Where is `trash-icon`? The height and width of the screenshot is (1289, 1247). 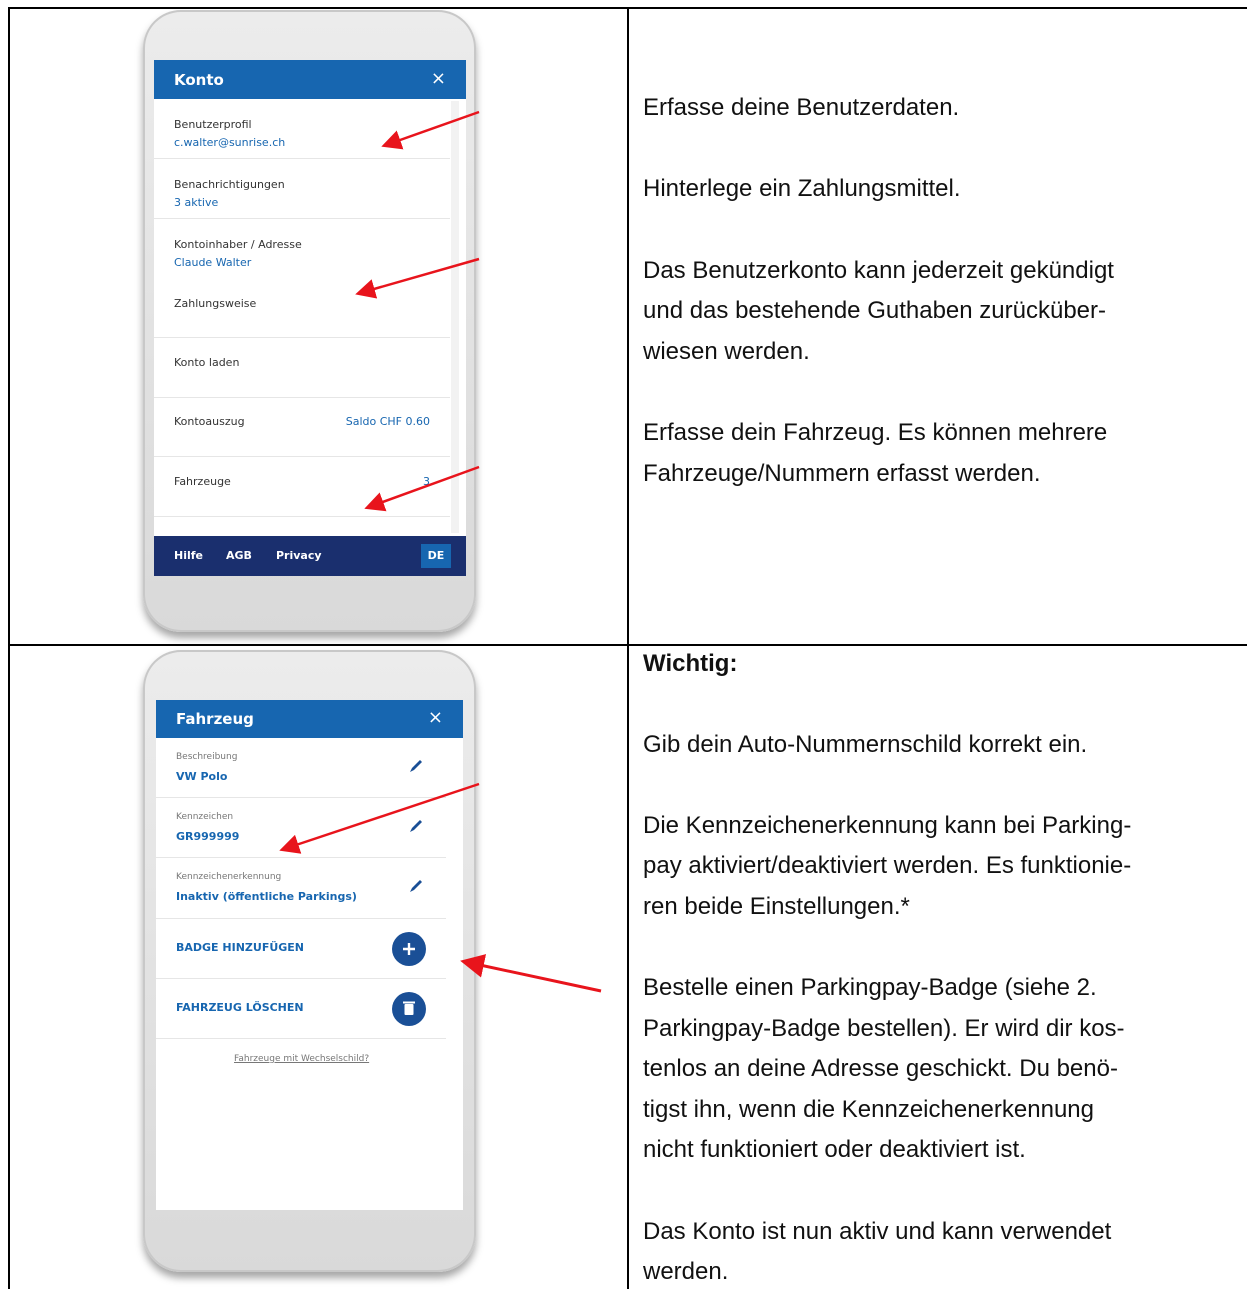
trash-icon is located at coordinates (409, 1008).